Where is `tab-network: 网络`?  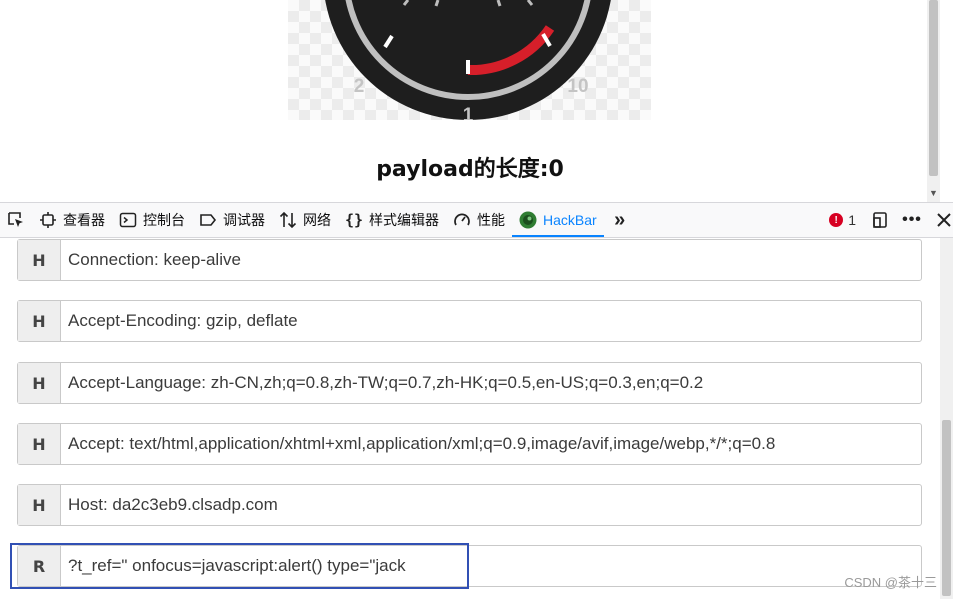
tab-network: 网络 is located at coordinates (305, 220).